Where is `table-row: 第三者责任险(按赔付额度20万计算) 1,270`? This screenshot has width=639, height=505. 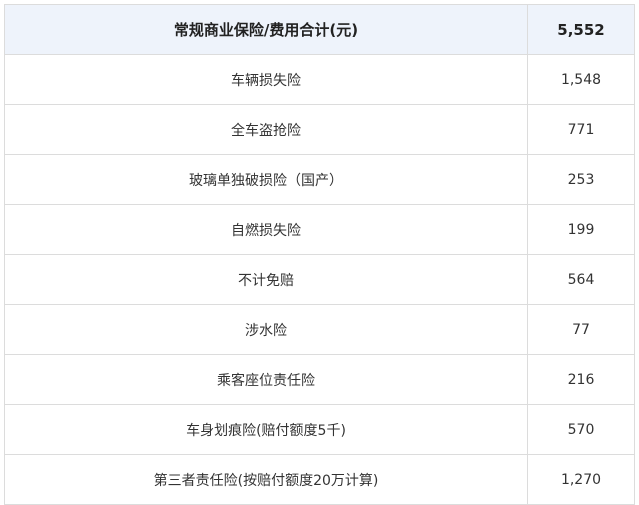
table-row: 第三者责任险(按赔付额度20万计算) 1,270 is located at coordinates (320, 480).